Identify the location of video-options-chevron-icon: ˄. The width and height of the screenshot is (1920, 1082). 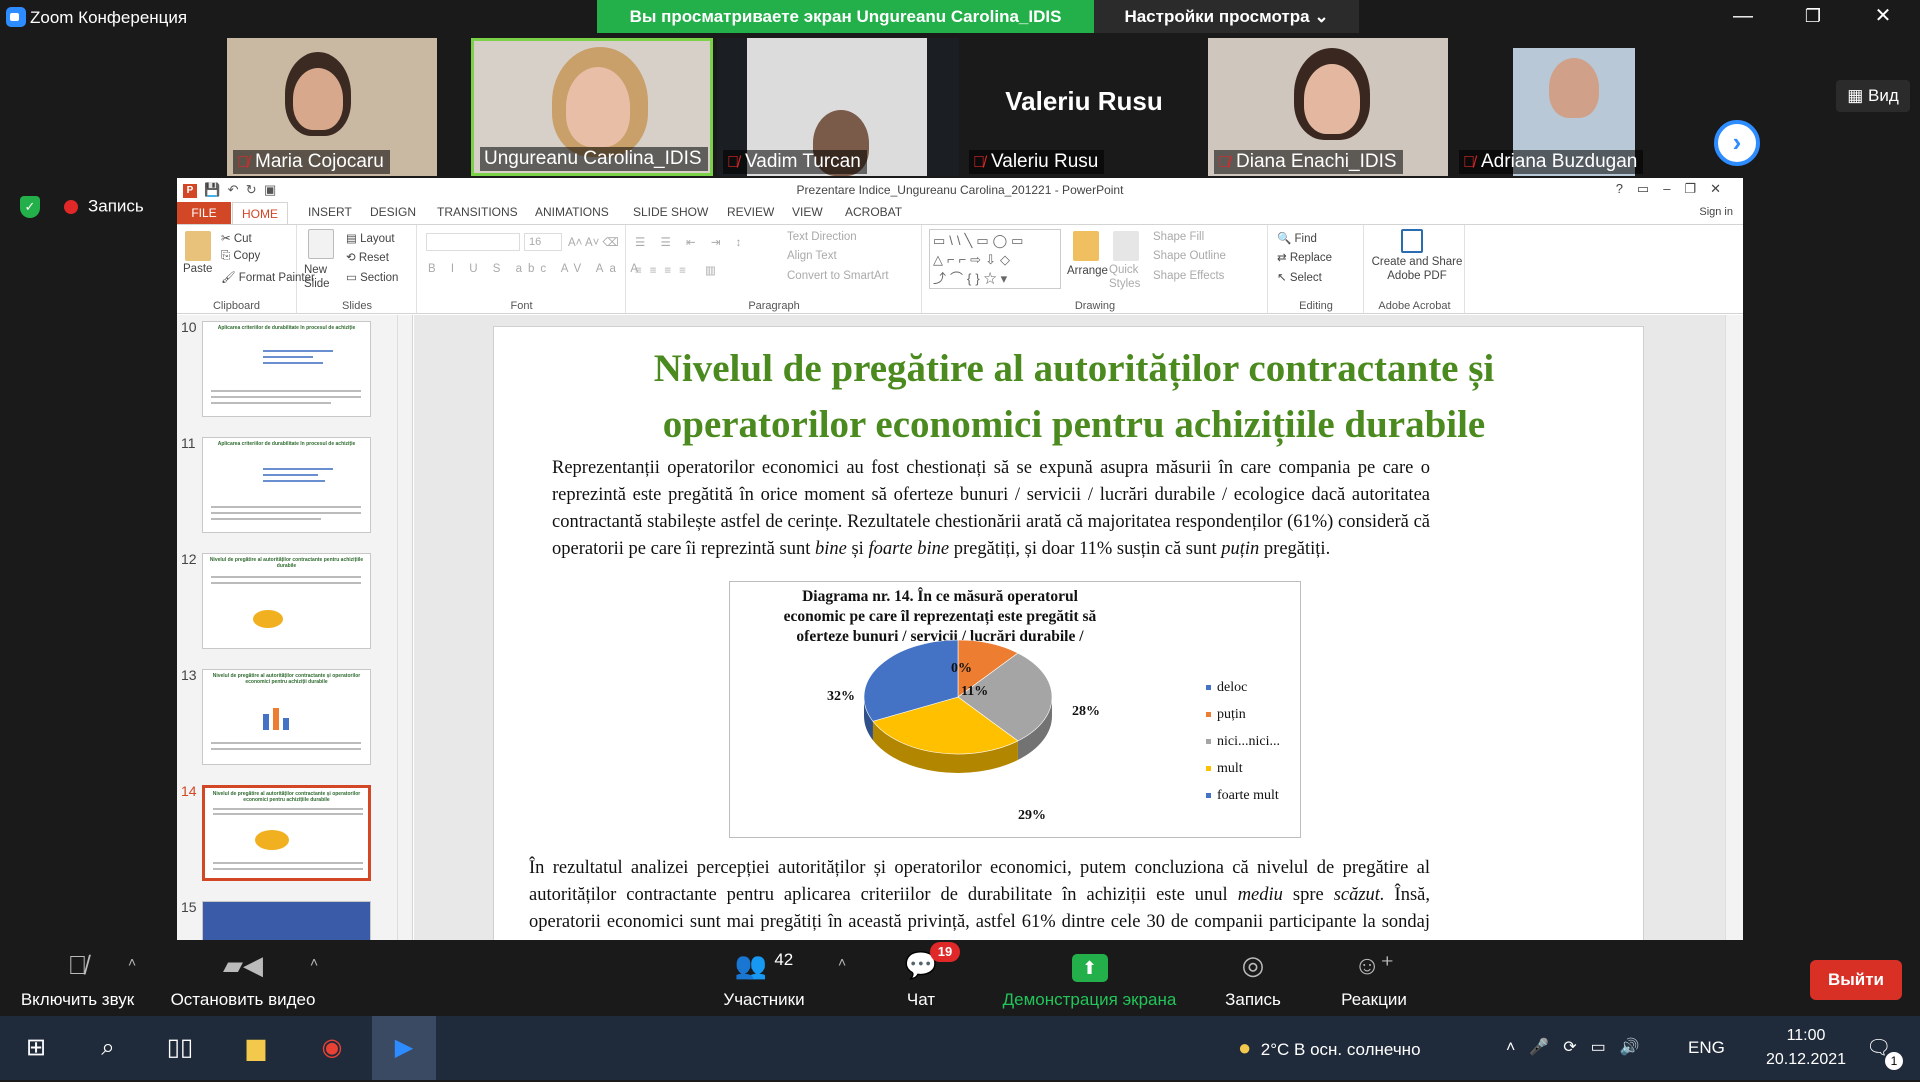
(314, 962).